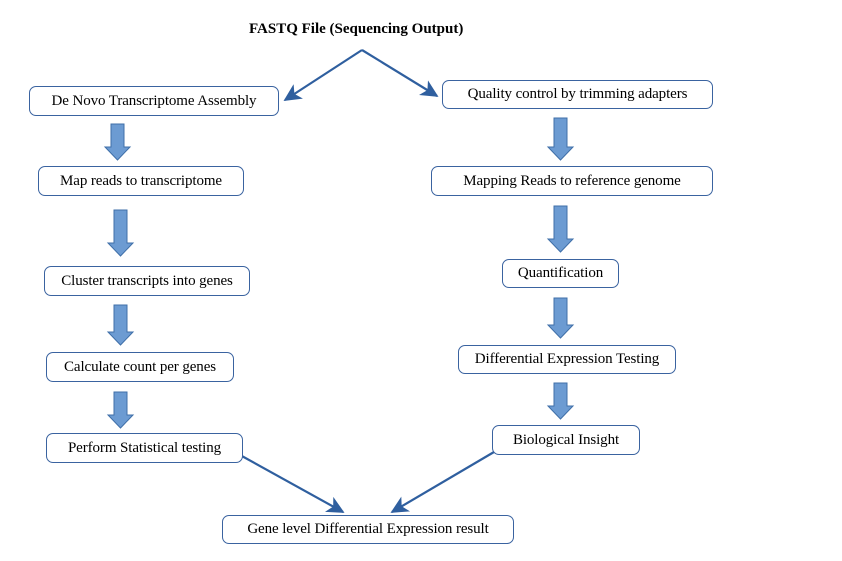 This screenshot has height=561, width=842. I want to click on node-label: Calculate count per genes, so click(140, 366).